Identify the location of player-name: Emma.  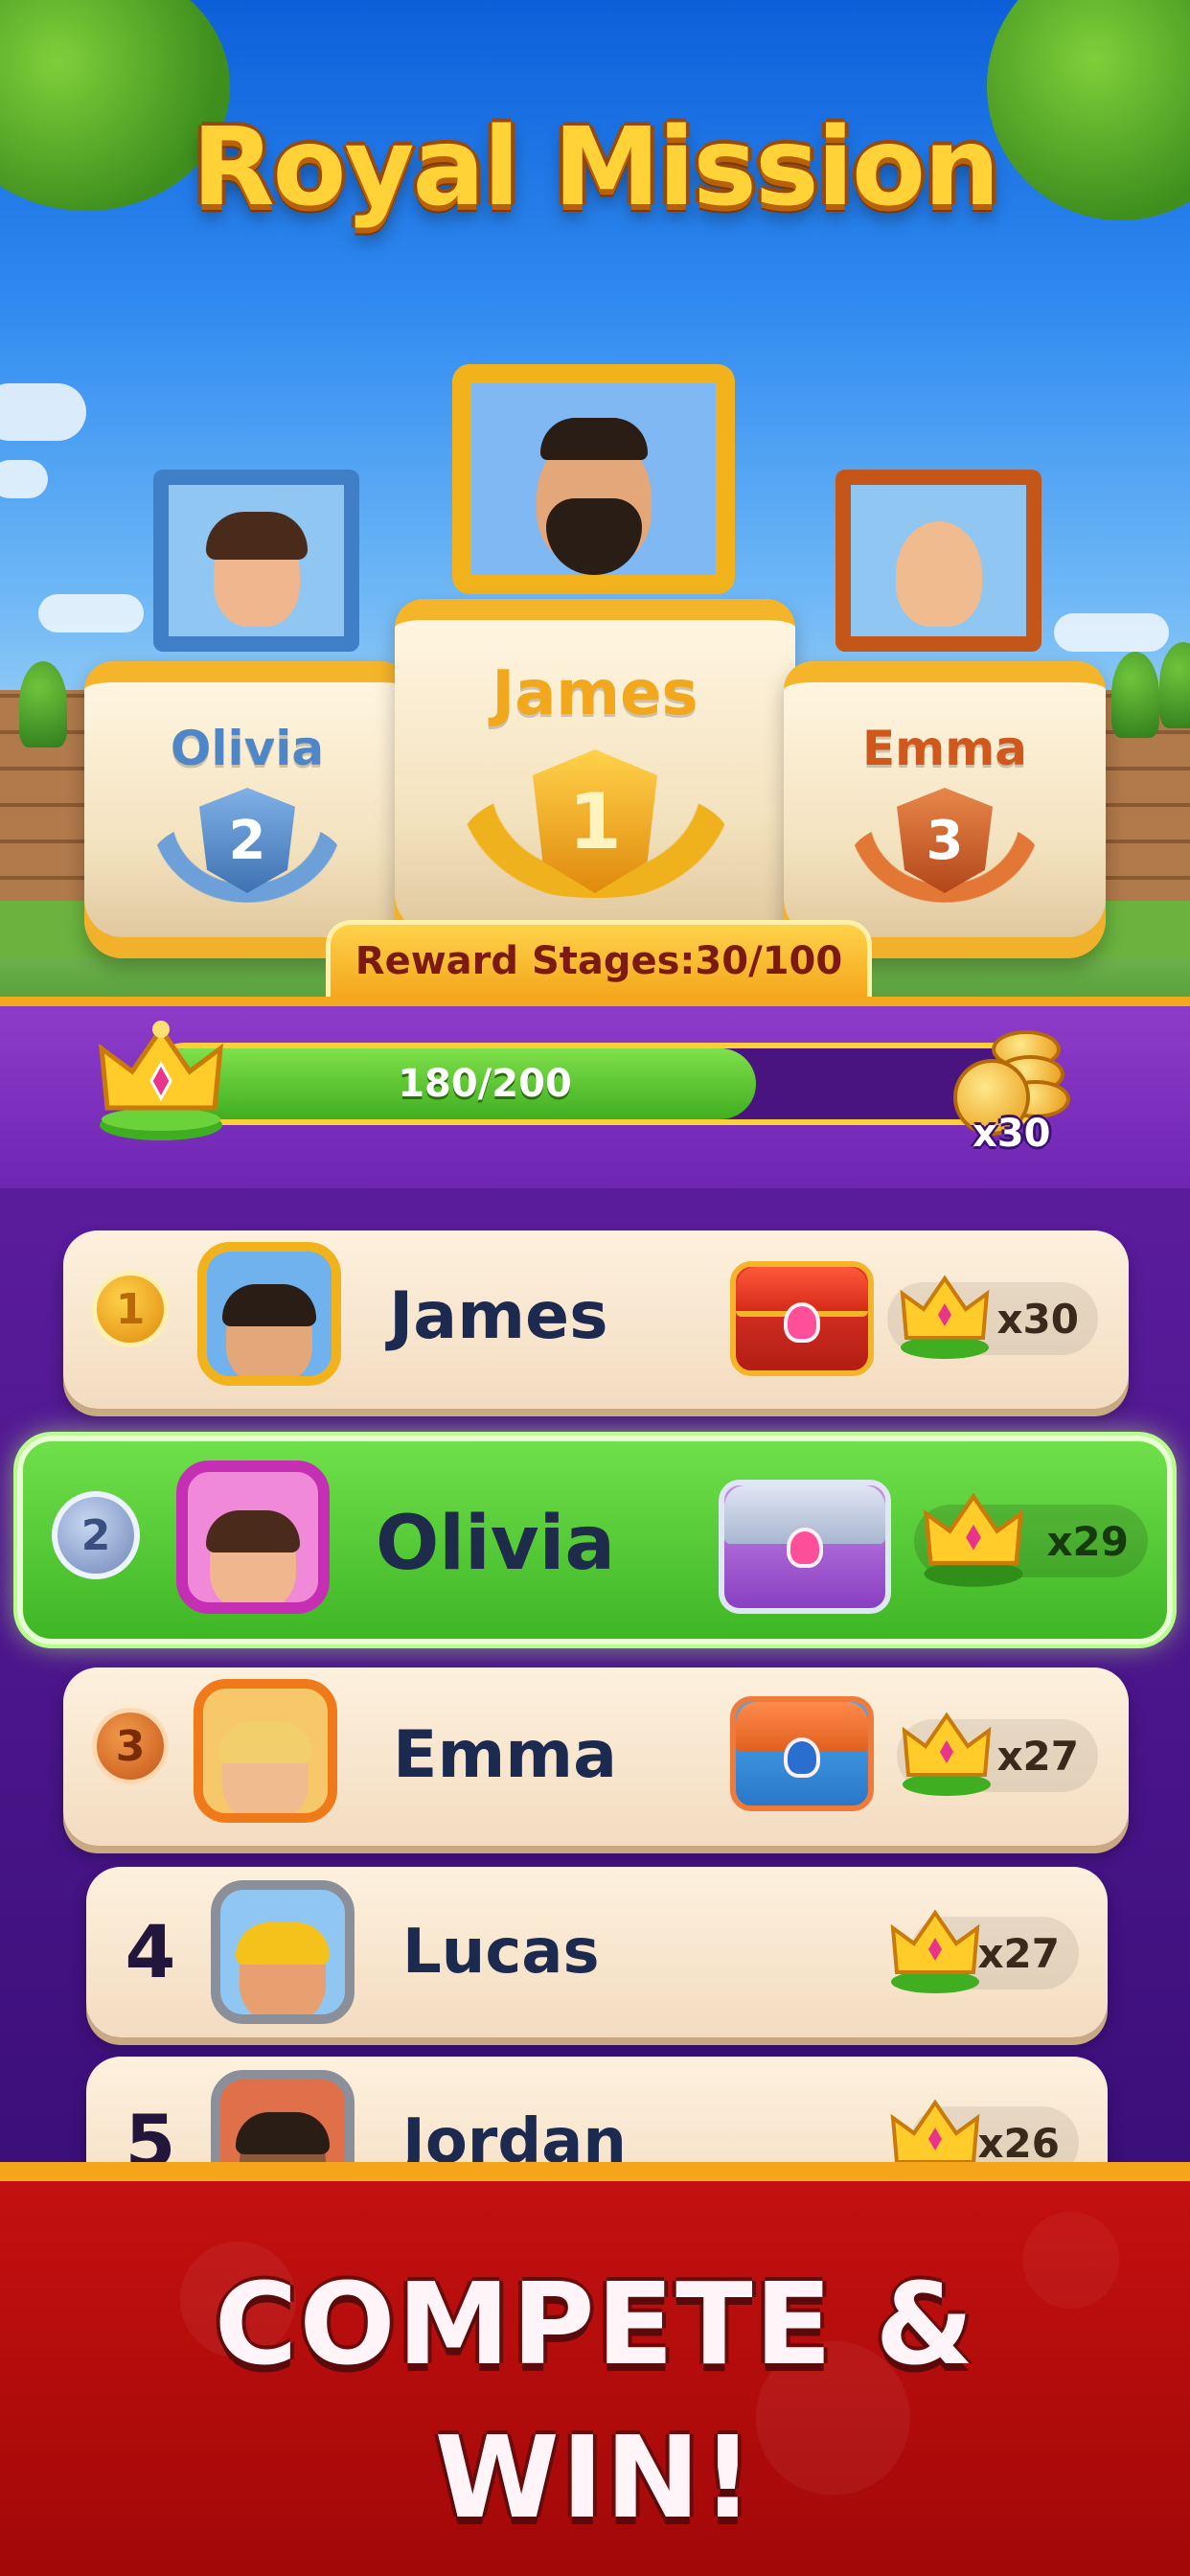
(506, 1755).